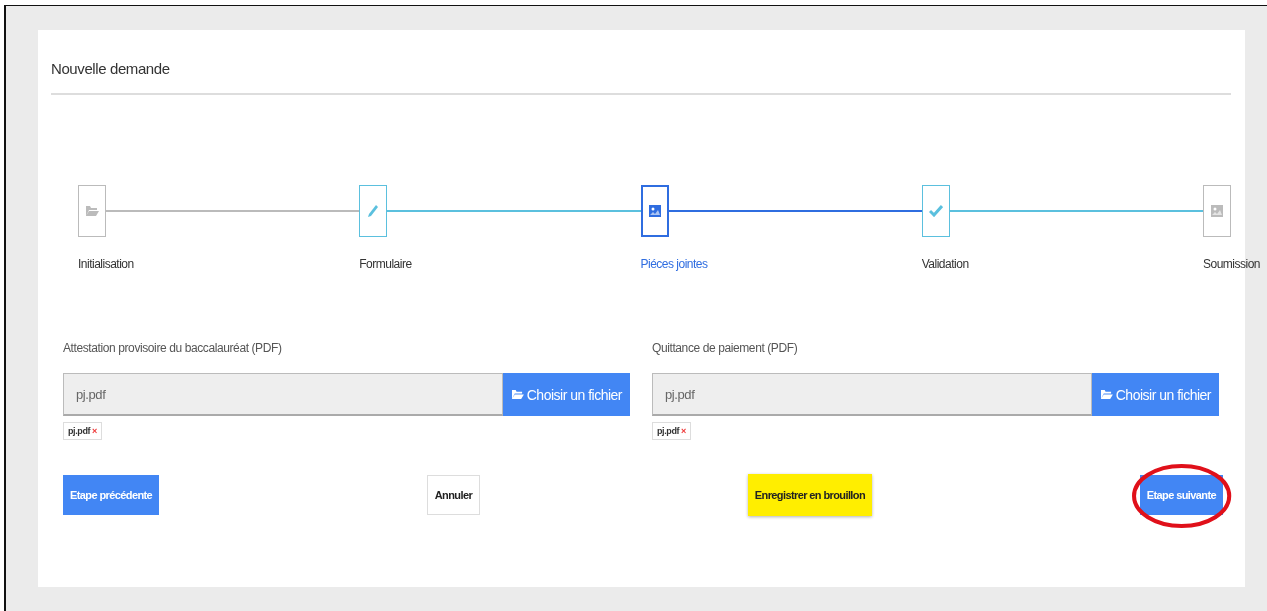  What do you see at coordinates (810, 495) in the screenshot?
I see `action-button: Enregistrer en brouillon` at bounding box center [810, 495].